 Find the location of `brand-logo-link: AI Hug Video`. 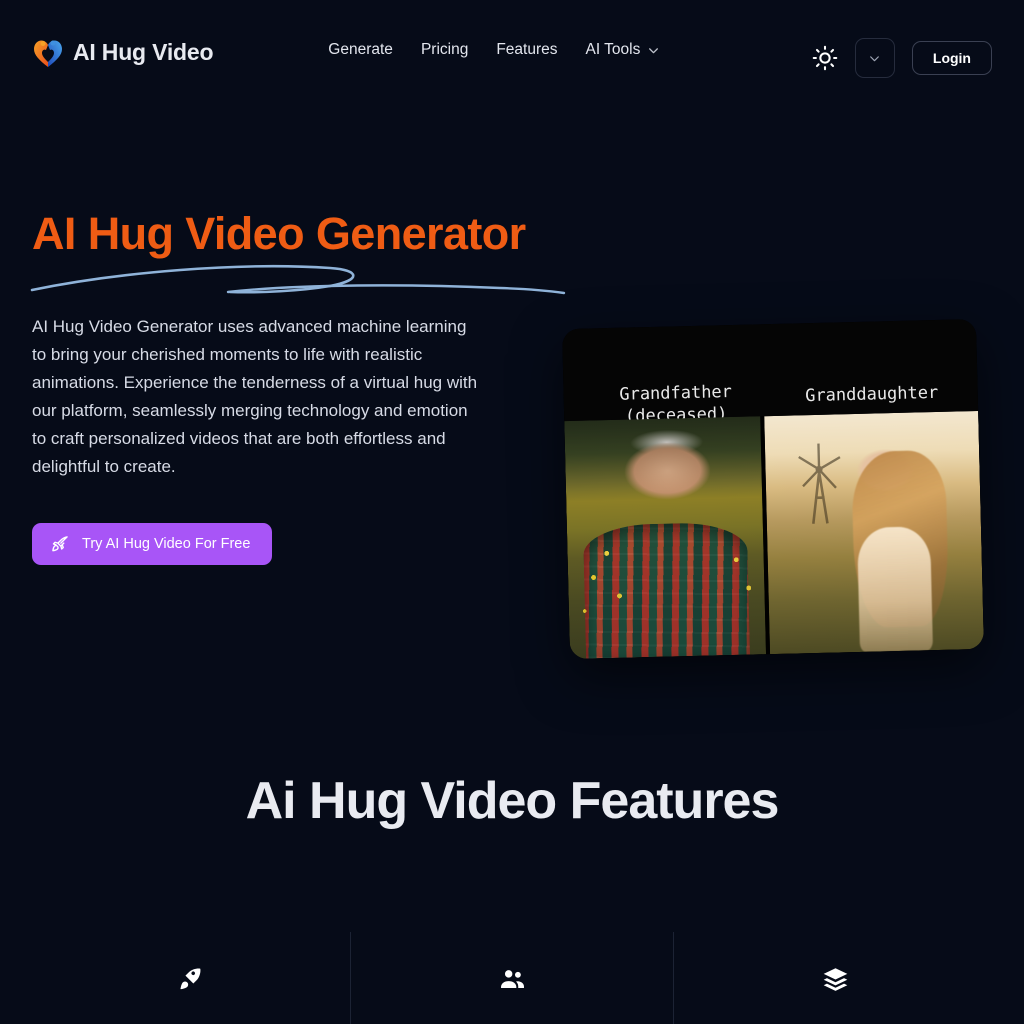

brand-logo-link: AI Hug Video is located at coordinates (122, 52).